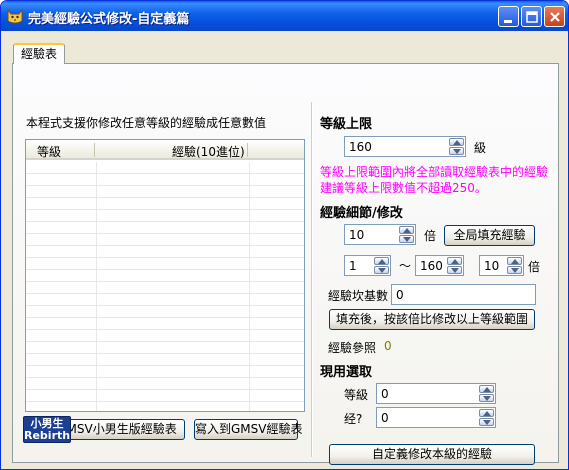  Describe the element at coordinates (248, 429) in the screenshot. I see `write-exp-table-button: 寫入到GMSV經驗表` at that location.